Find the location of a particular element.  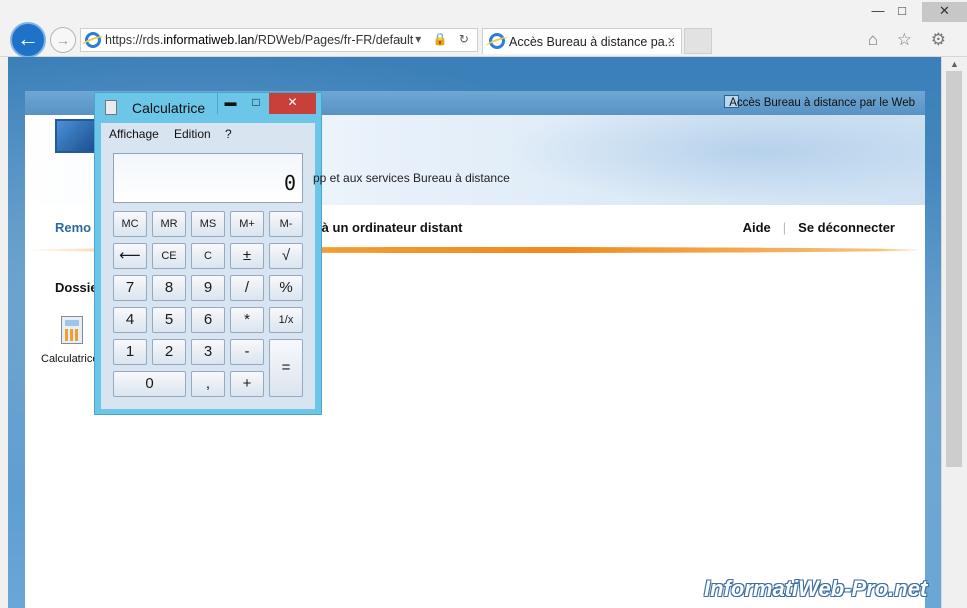

rdweb-subtitle: pp et aux services Bureau à distance is located at coordinates (411, 178).